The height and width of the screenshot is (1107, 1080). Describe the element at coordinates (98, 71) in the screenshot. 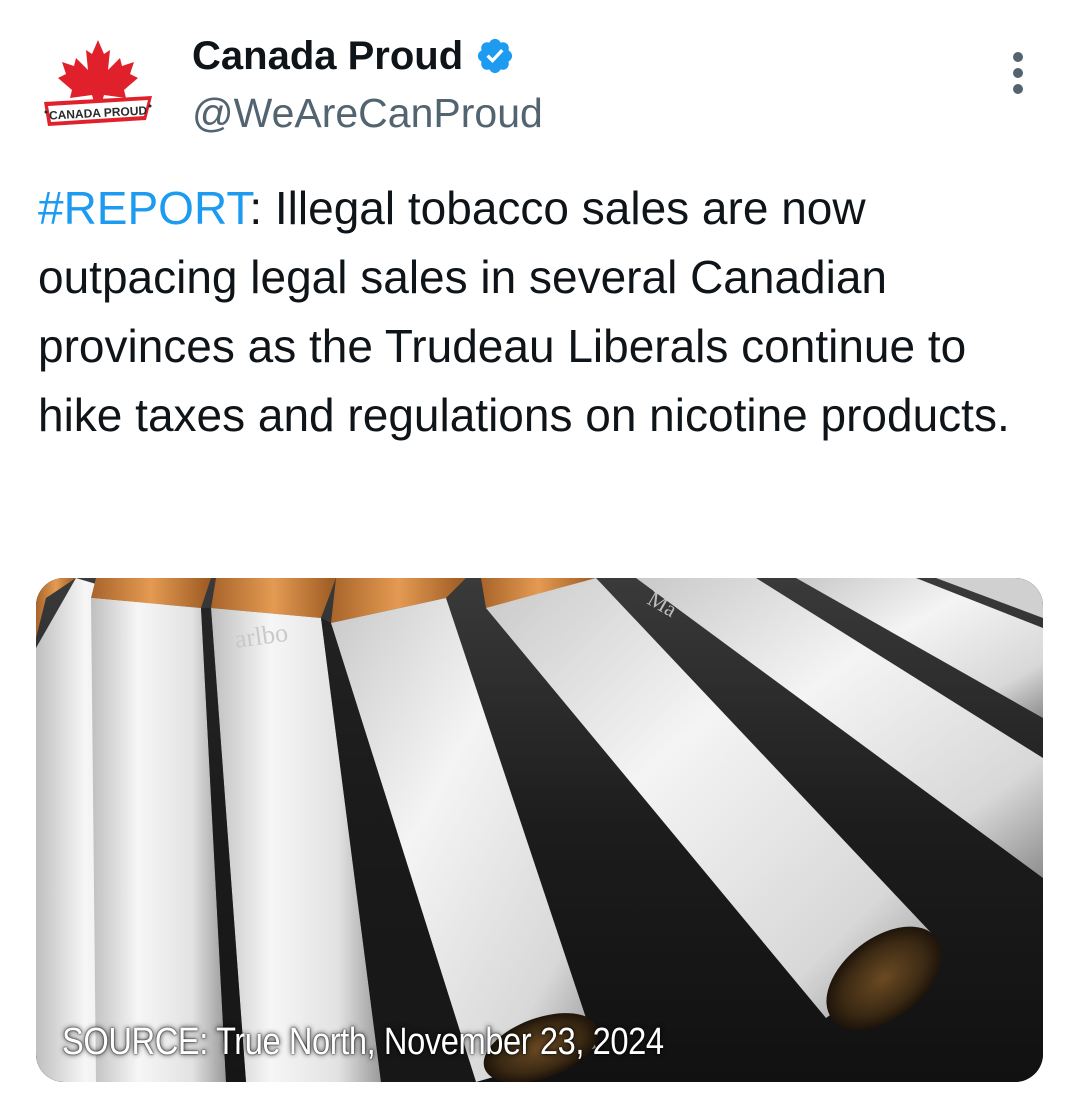

I see `maple-leaf-icon` at that location.